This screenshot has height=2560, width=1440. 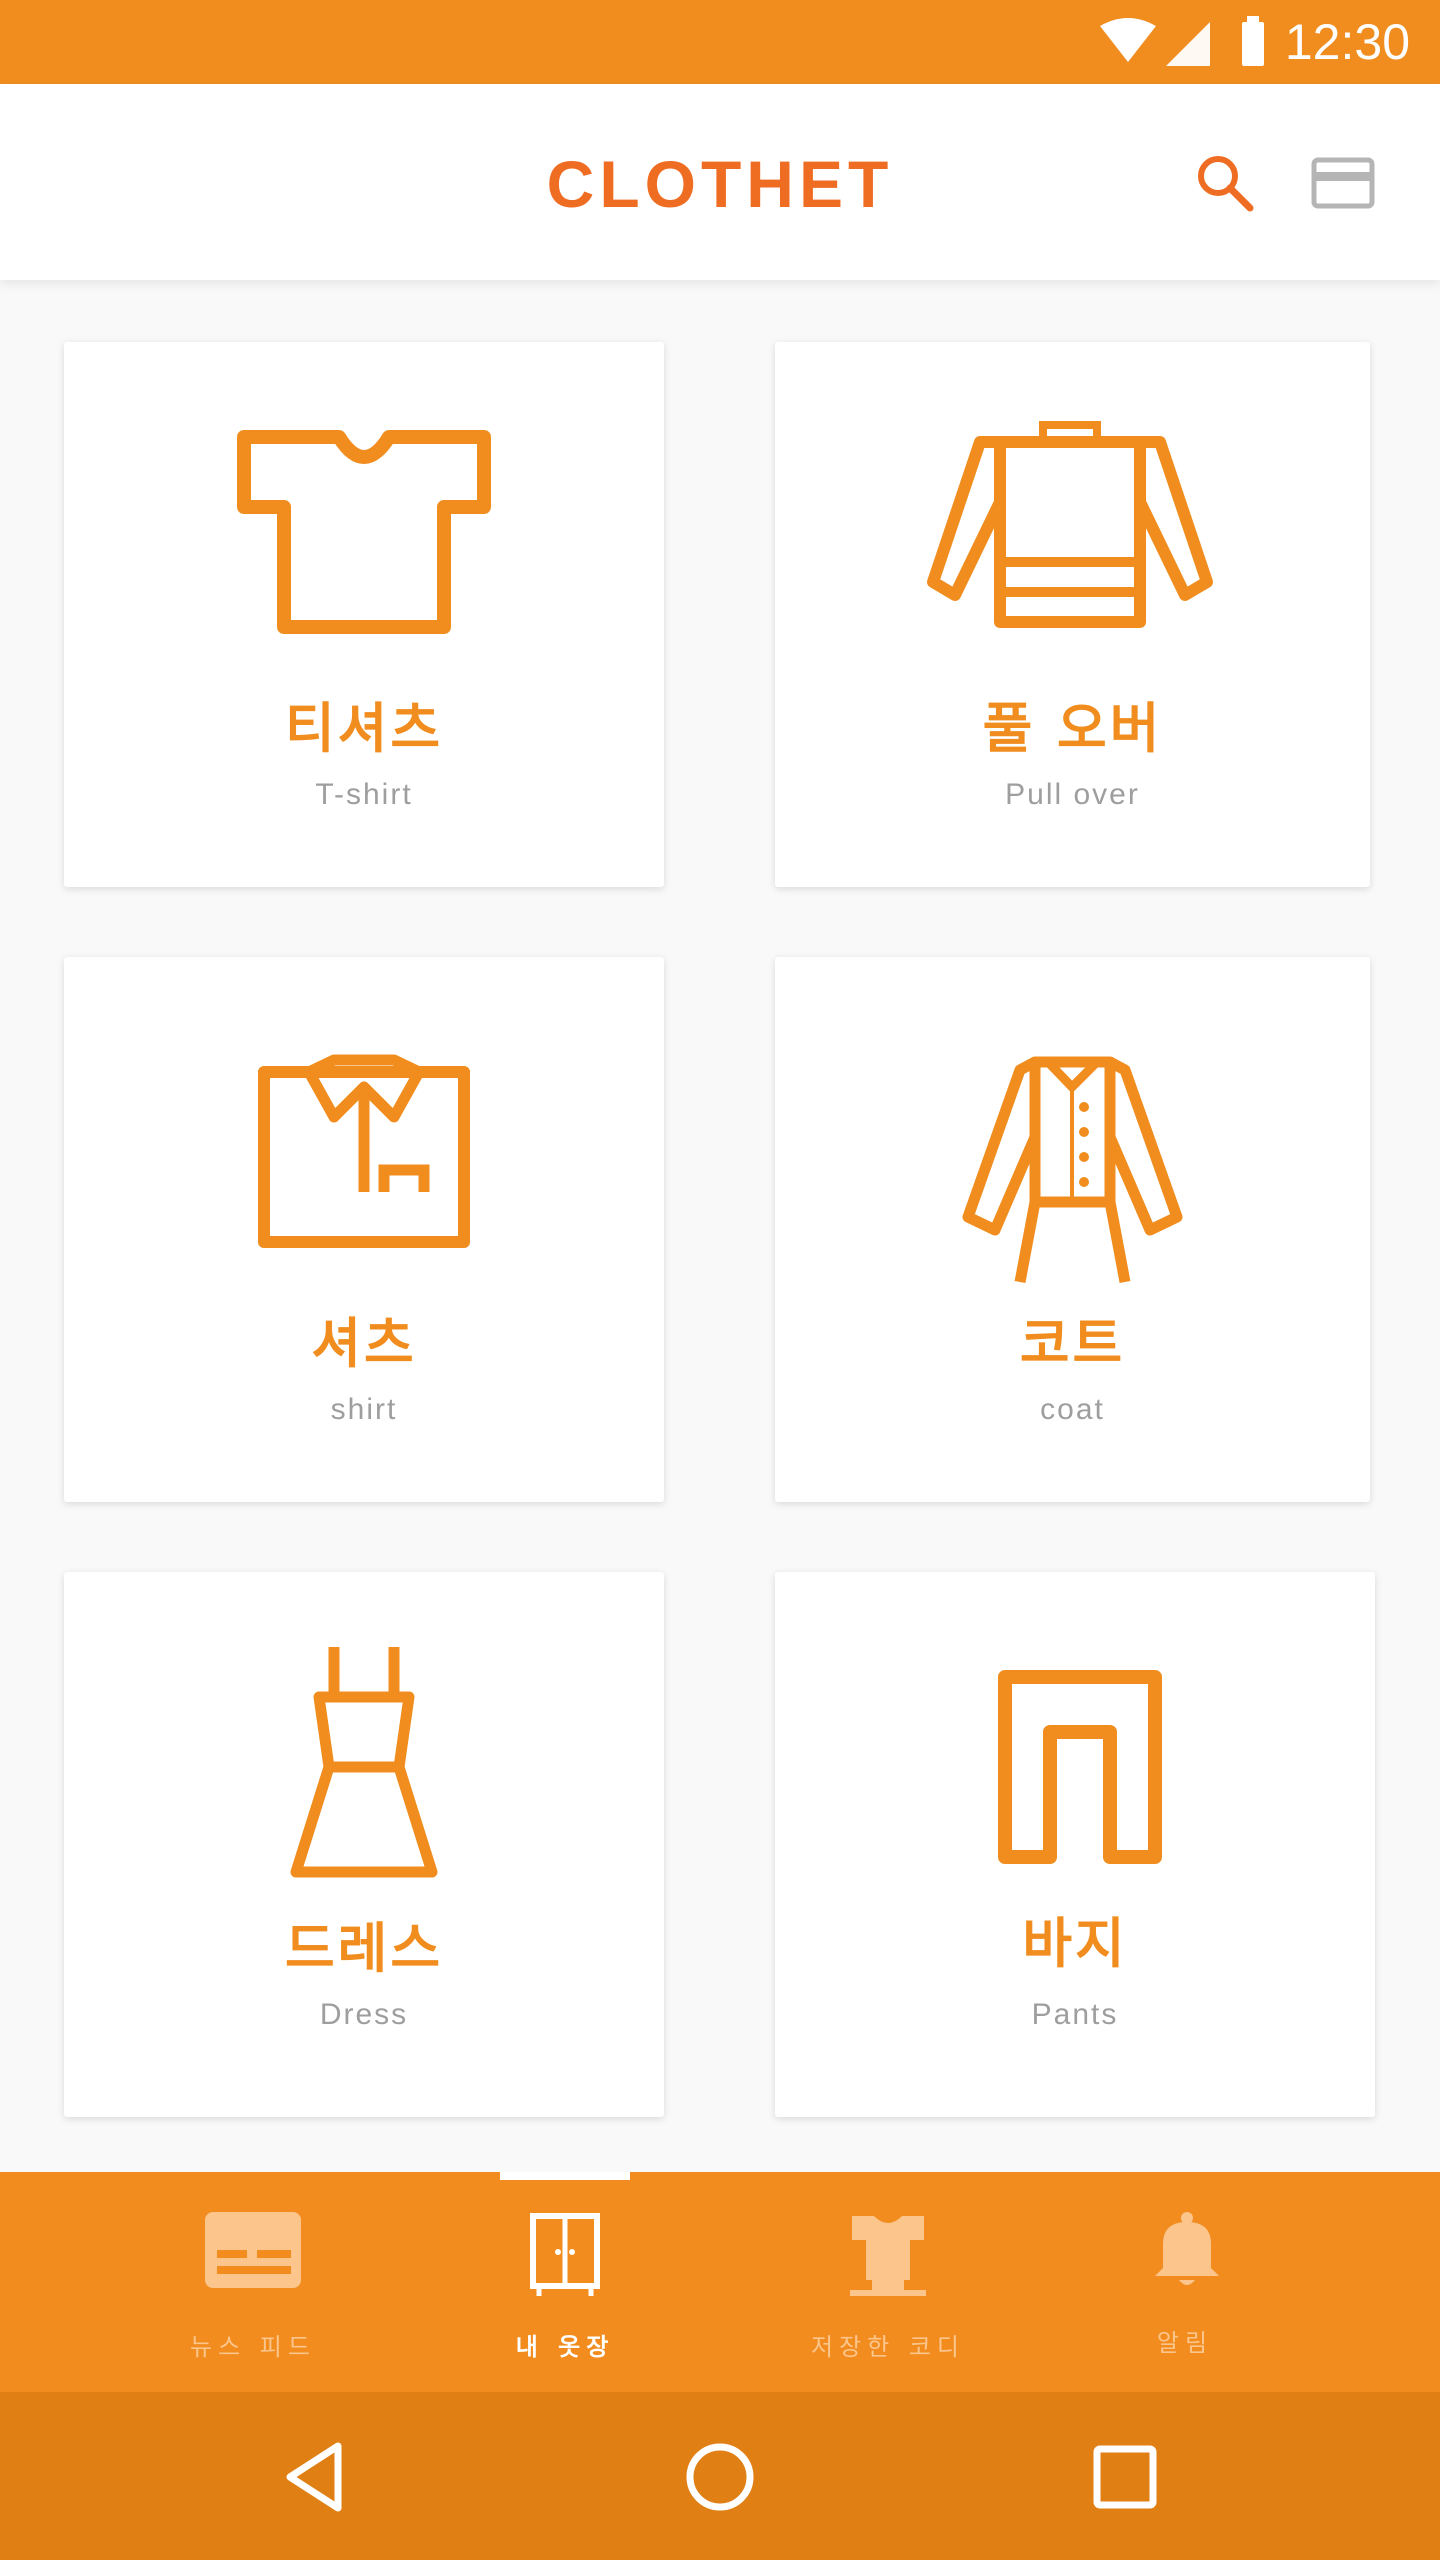 What do you see at coordinates (1075, 2014) in the screenshot?
I see `category-en-label: Pants` at bounding box center [1075, 2014].